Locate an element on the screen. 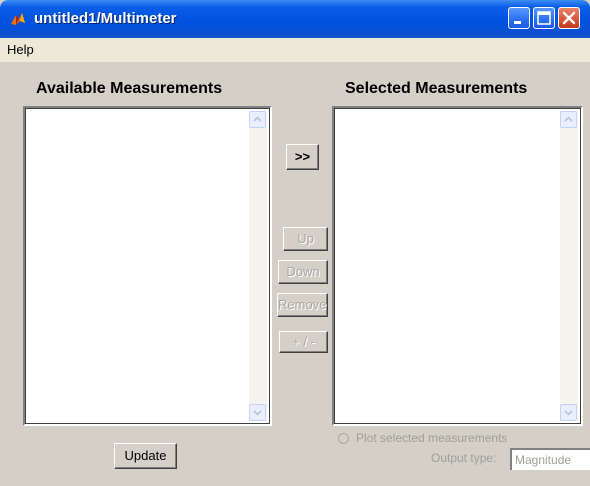 Image resolution: width=590 pixels, height=486 pixels. window-title: untitled1/Multimeter is located at coordinates (105, 18).